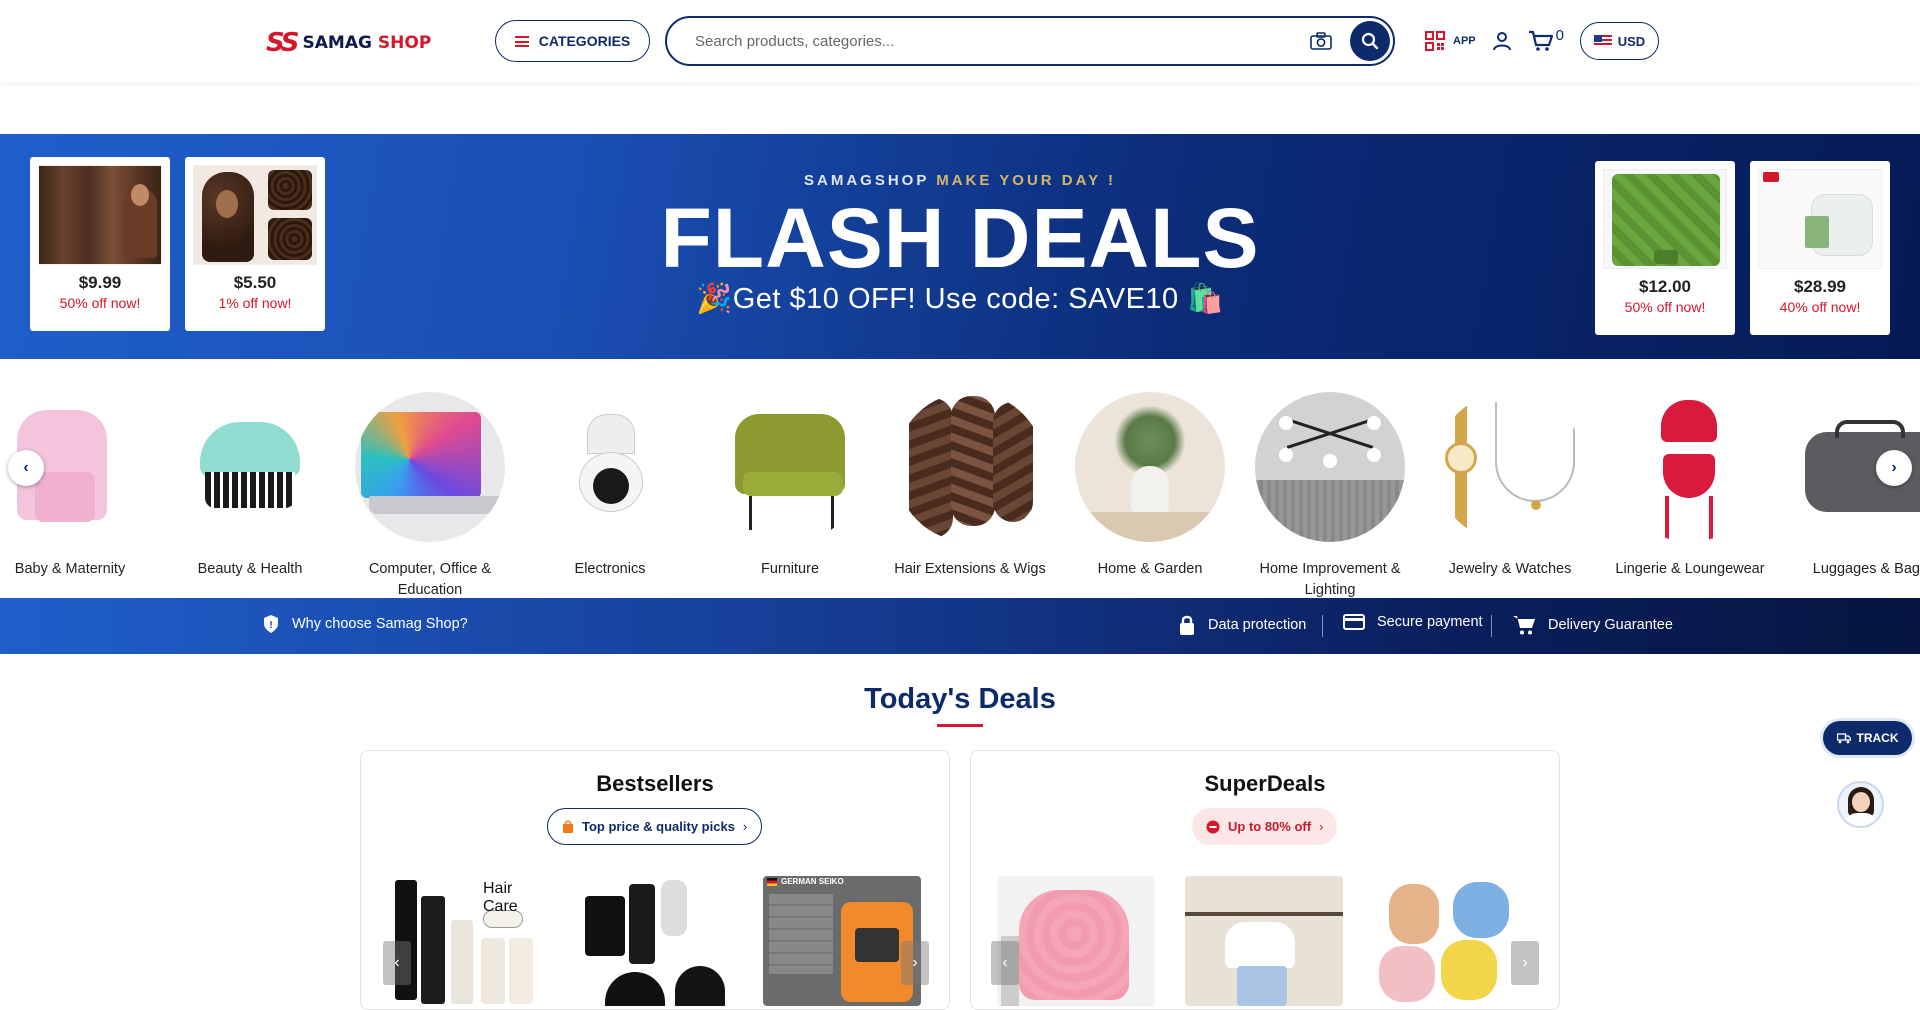 The height and width of the screenshot is (1010, 1920). What do you see at coordinates (790, 486) in the screenshot?
I see `category-item: Furniture` at bounding box center [790, 486].